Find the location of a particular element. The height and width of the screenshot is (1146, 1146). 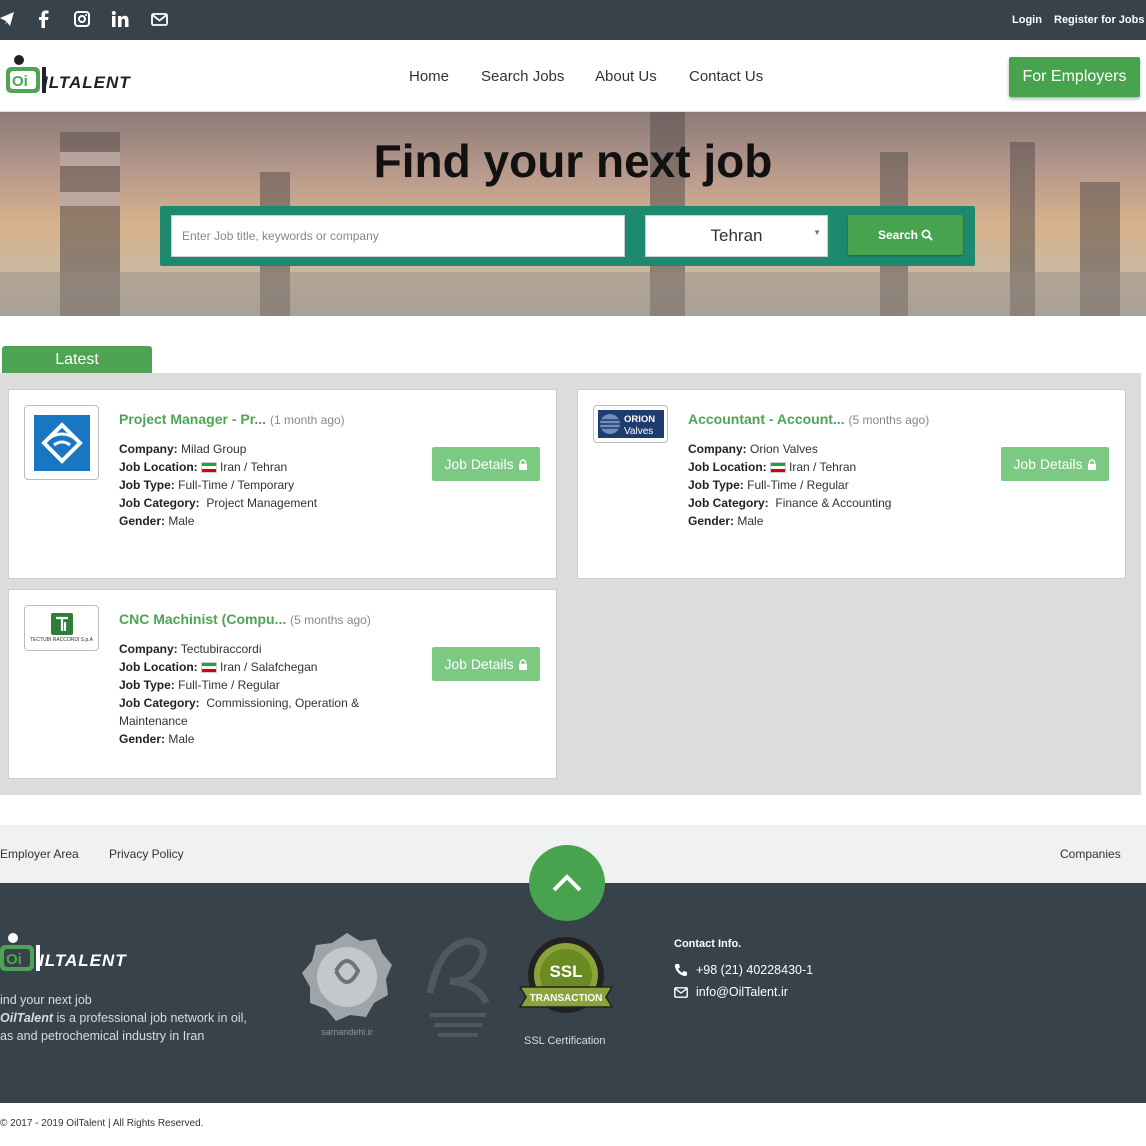

dropdown-arrow-icon: ▼ is located at coordinates (817, 232).